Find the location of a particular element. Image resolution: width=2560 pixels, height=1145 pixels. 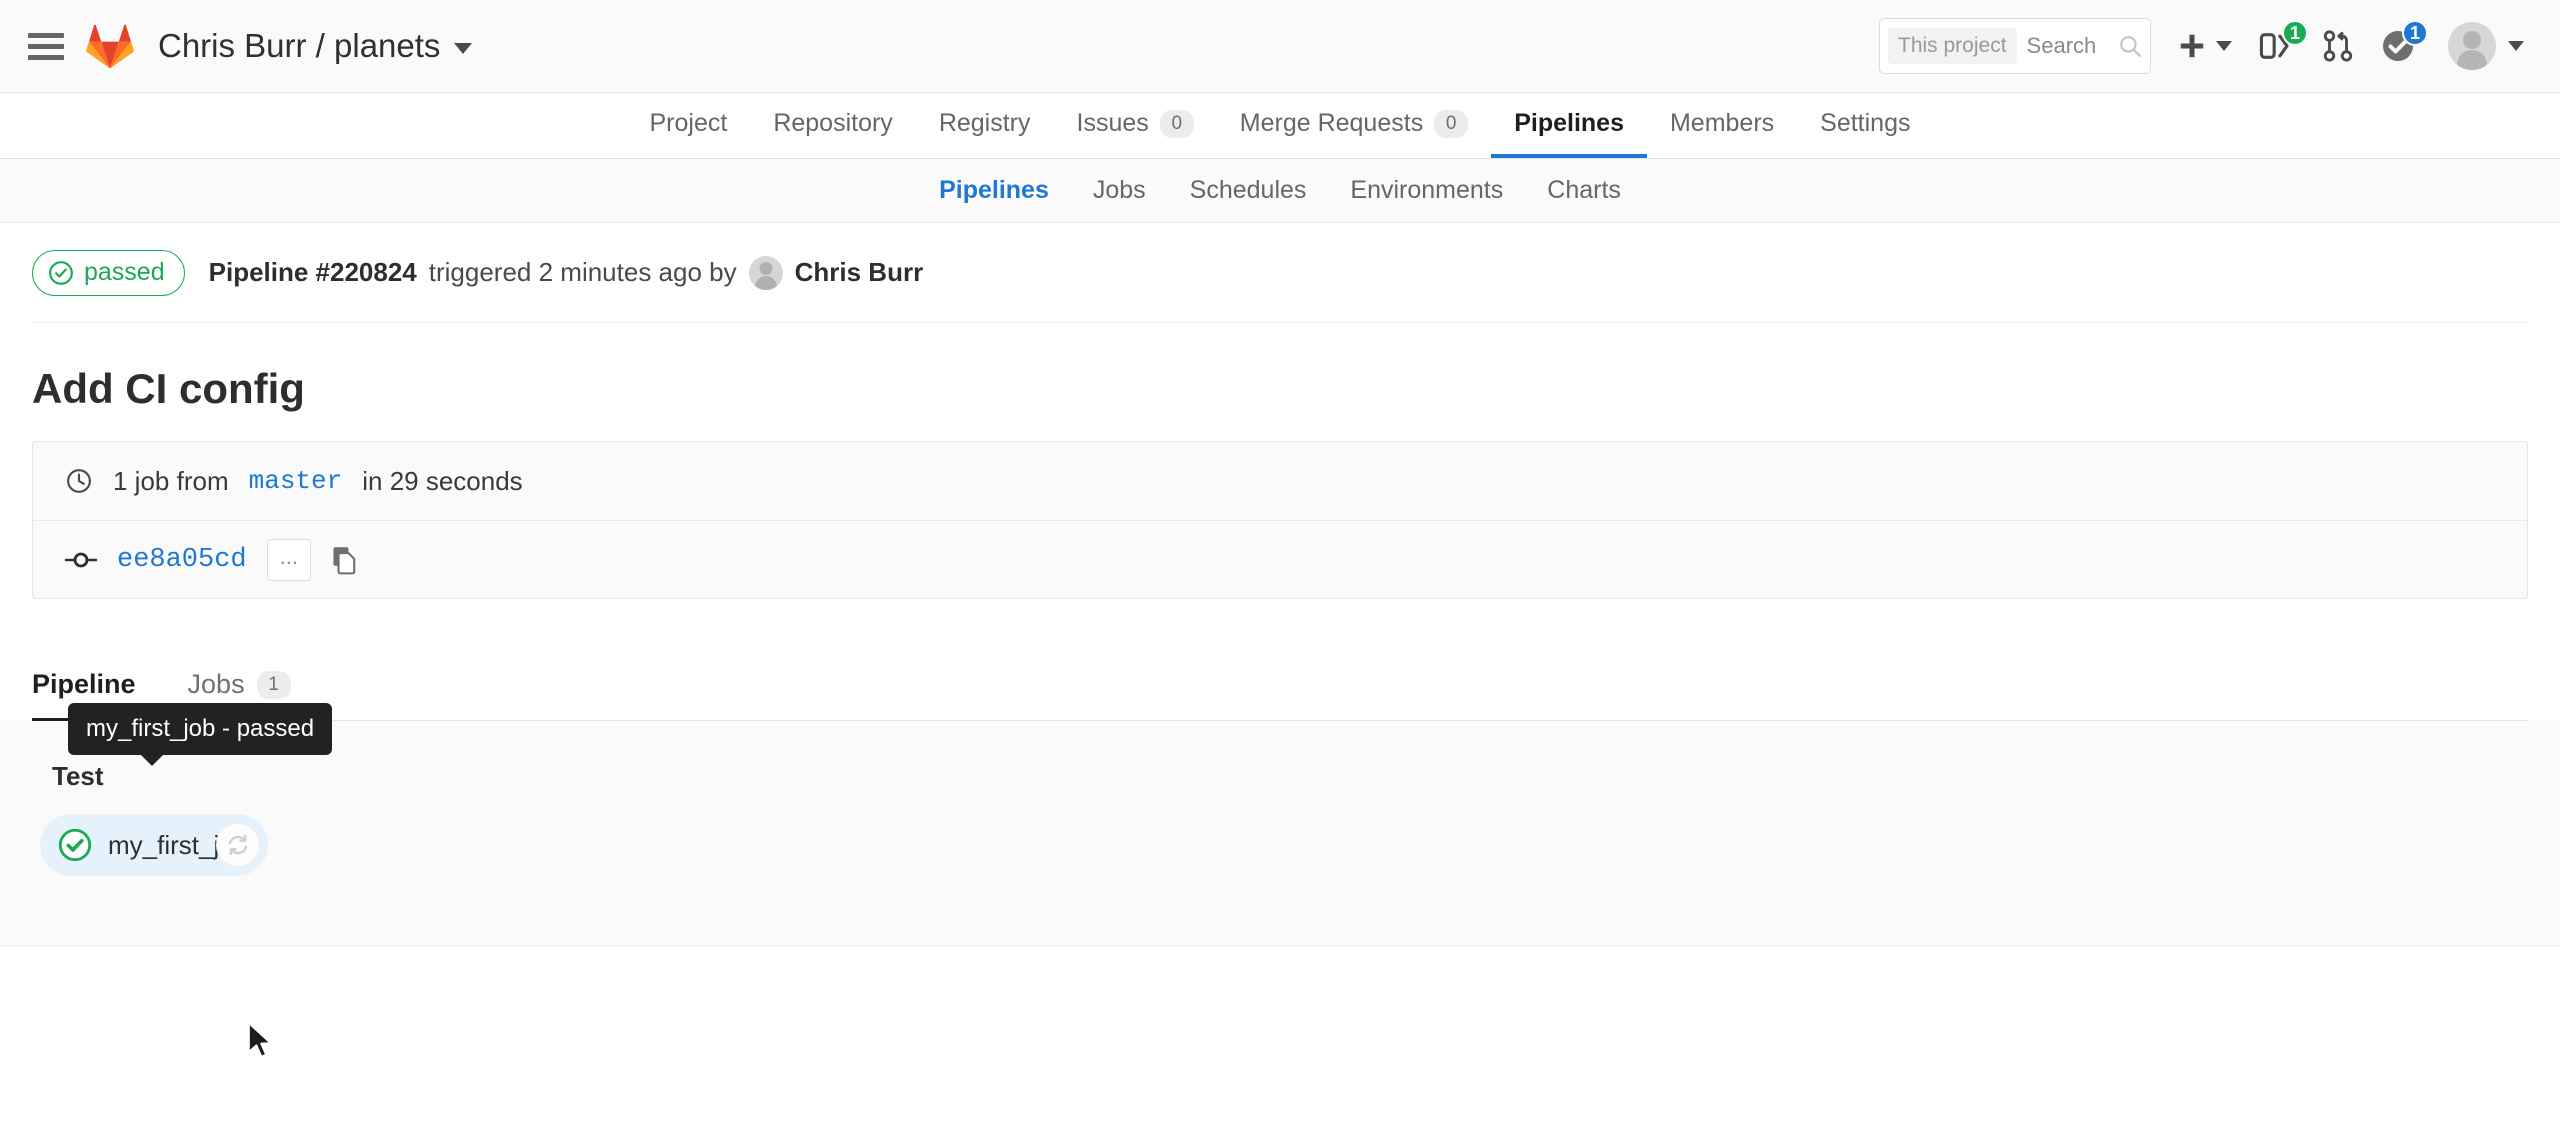

subnav-item-jobs: Jobs is located at coordinates (1119, 190).